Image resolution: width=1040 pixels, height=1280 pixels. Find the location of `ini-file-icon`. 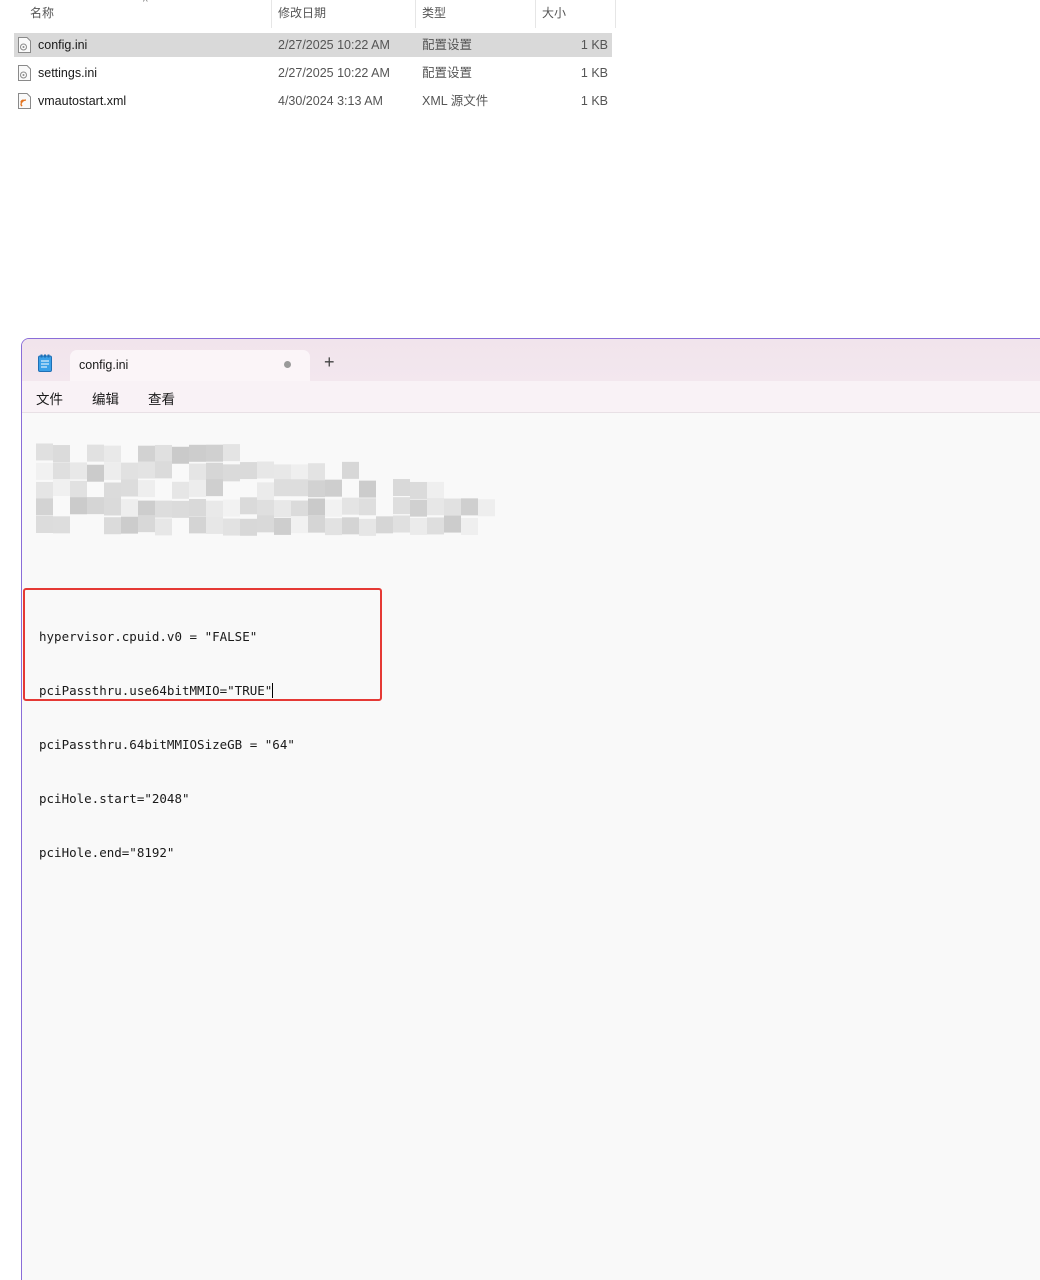

ini-file-icon is located at coordinates (24, 45).